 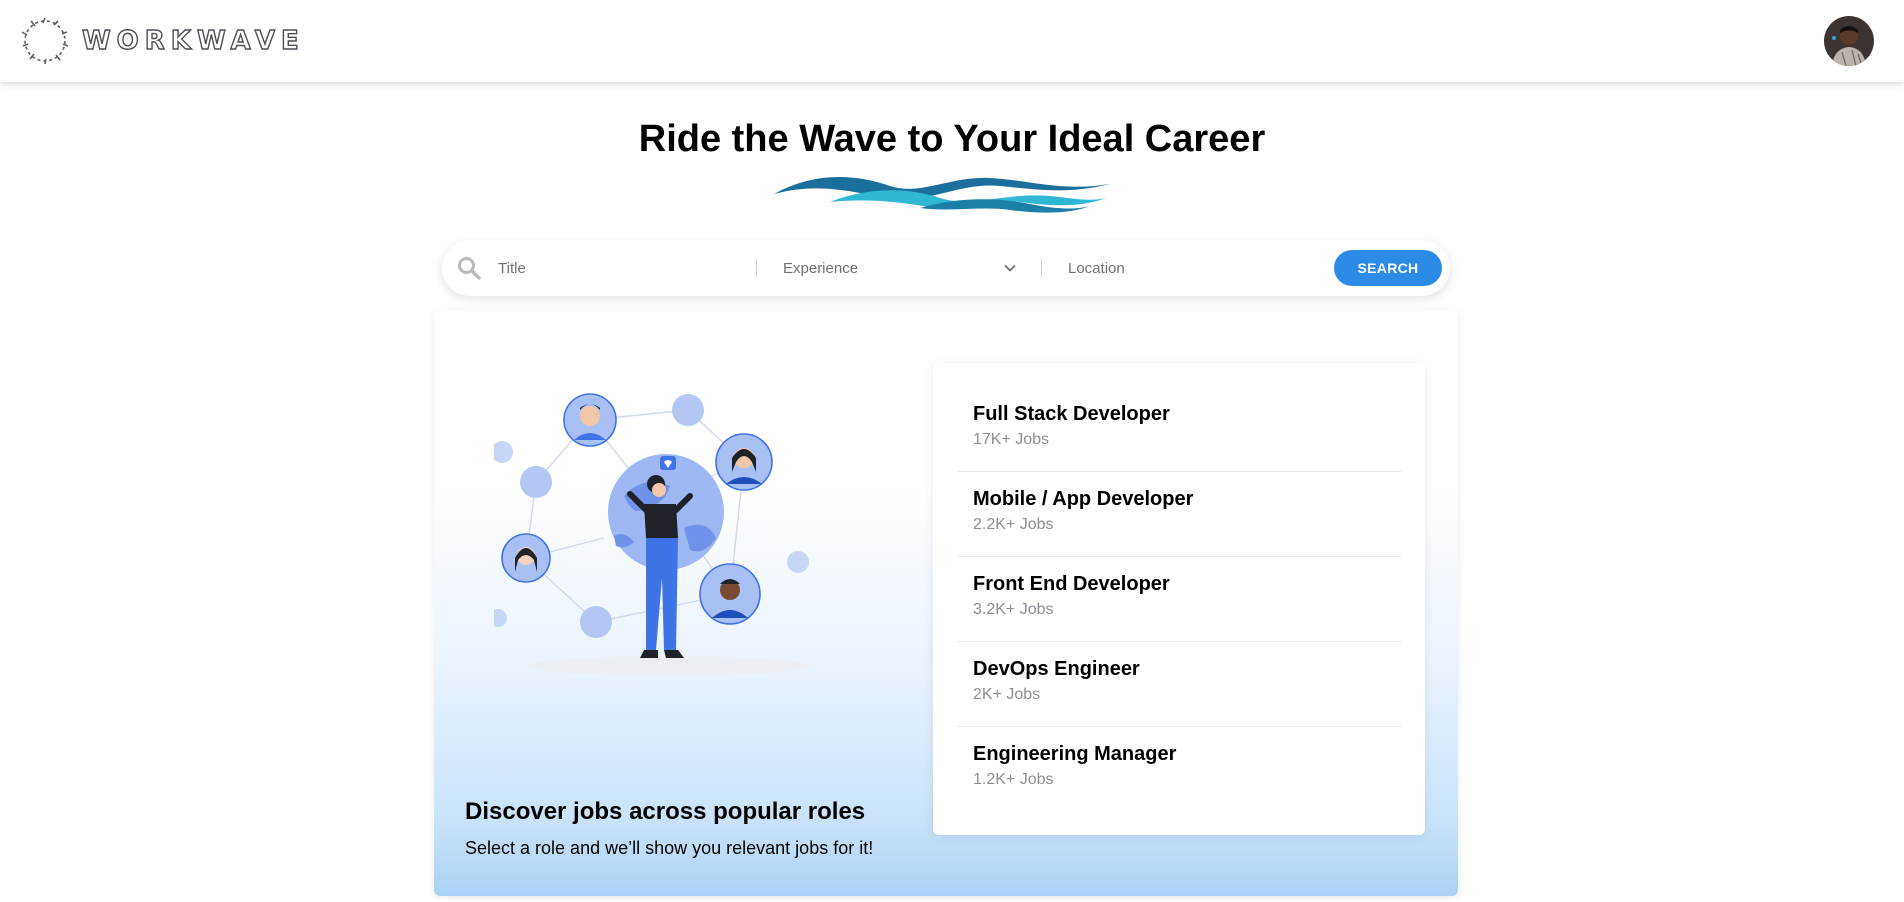 I want to click on role-item-engineering-manager: Engineering Manager 1.2K+ Jobs, so click(x=1179, y=769).